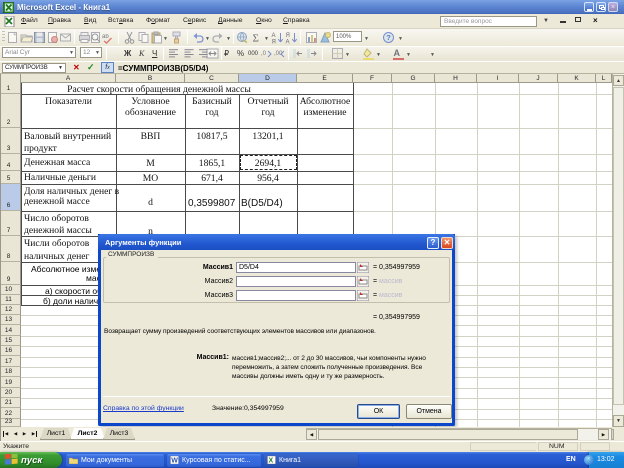 This screenshot has width=624, height=468. I want to click on svg-text: Σ, so click(256, 39).